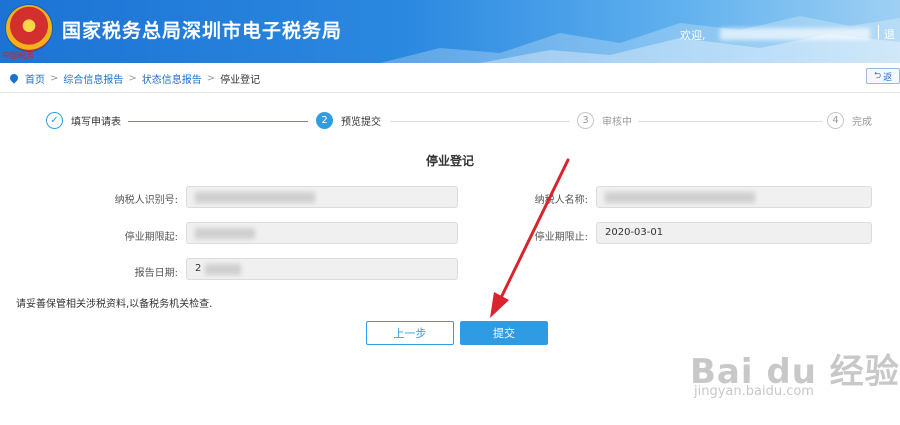 The width and height of the screenshot is (900, 425). Describe the element at coordinates (198, 268) in the screenshot. I see `report-date-prefix: 2` at that location.